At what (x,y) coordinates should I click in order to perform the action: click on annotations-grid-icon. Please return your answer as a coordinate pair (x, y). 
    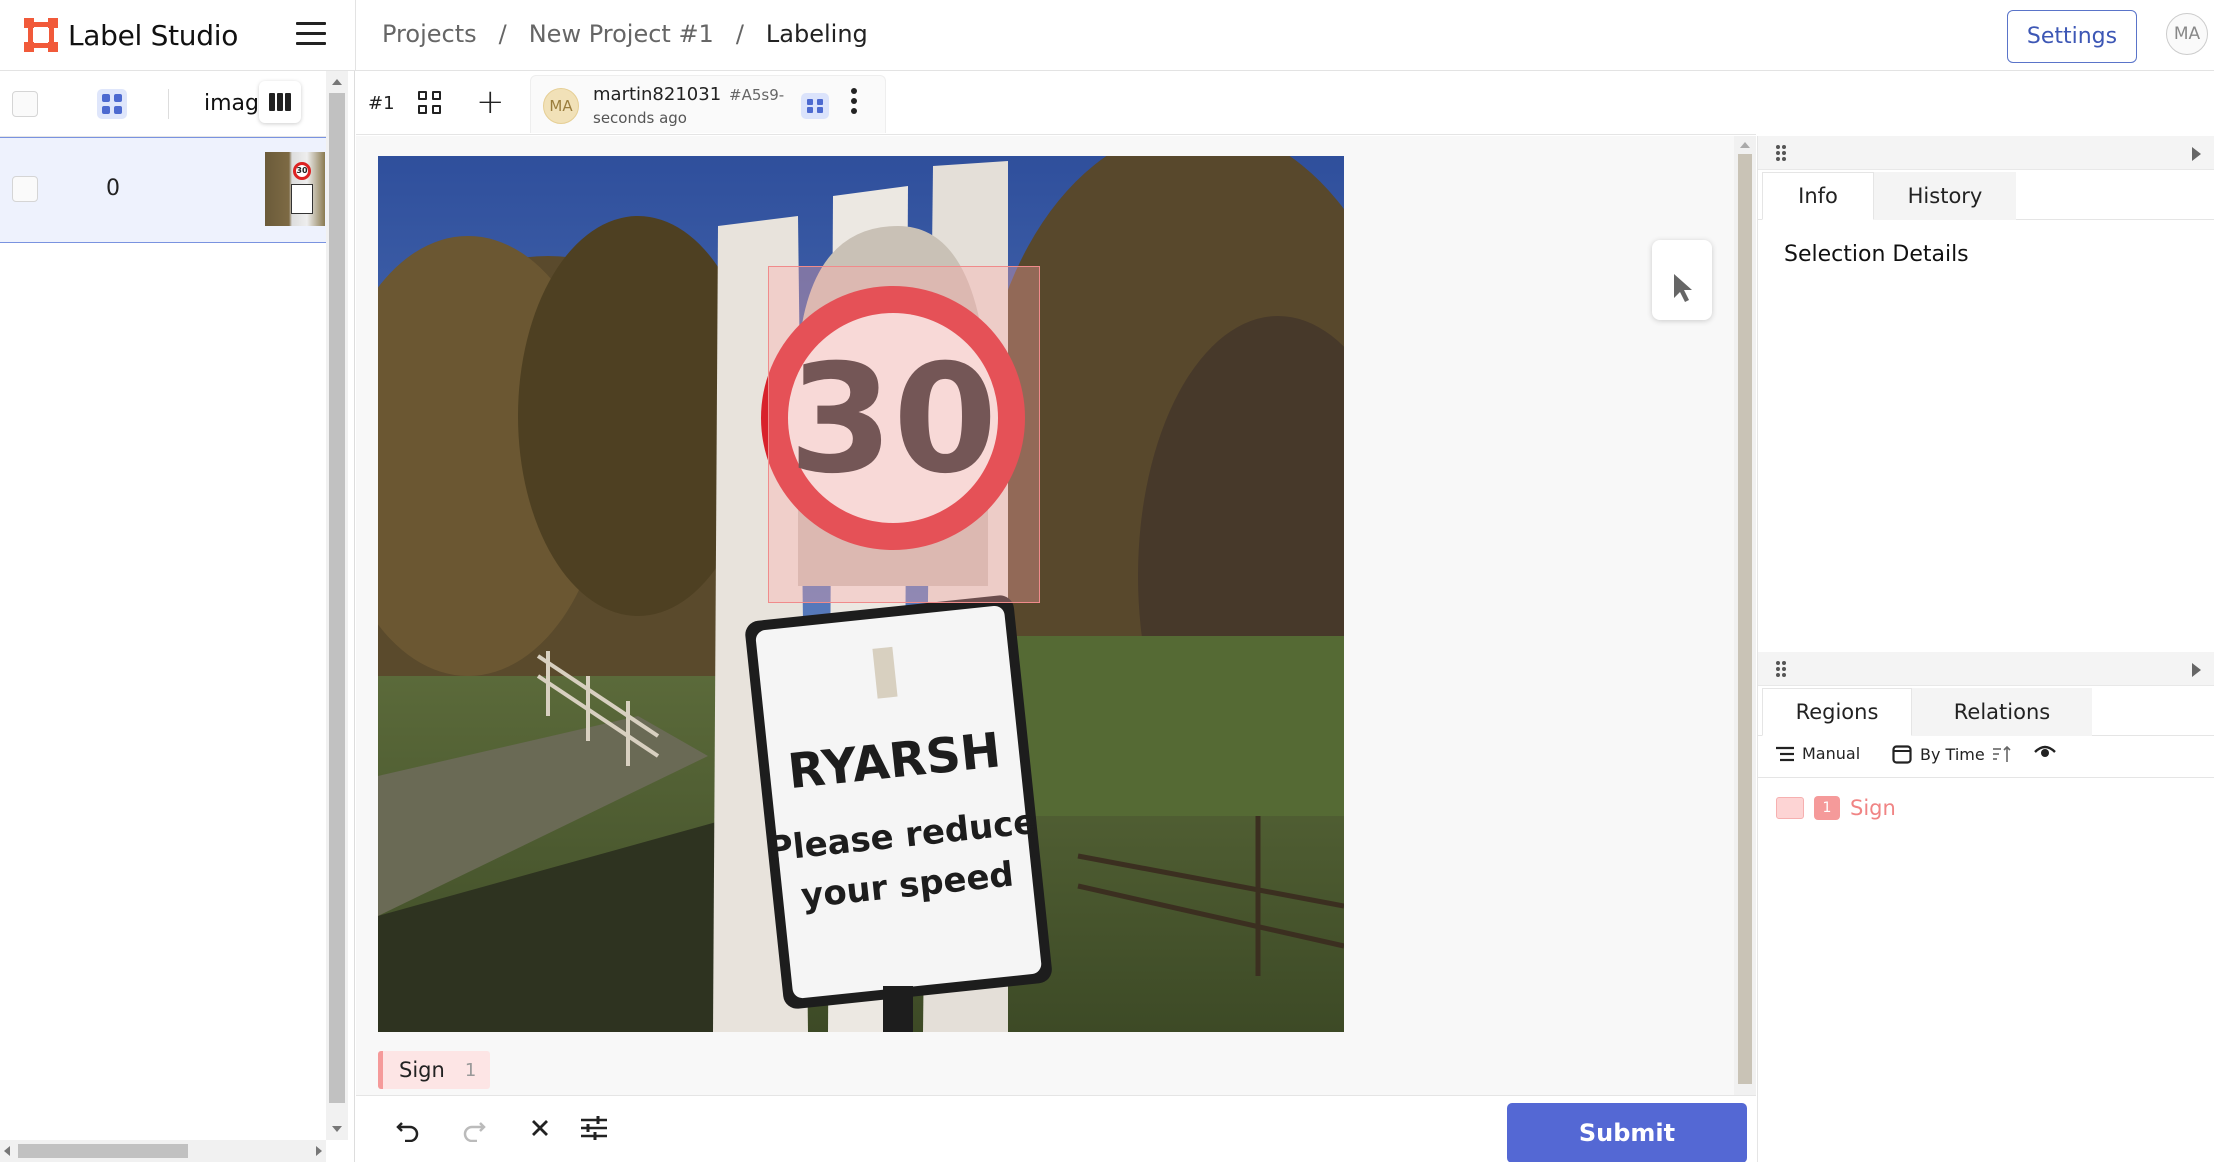
    Looking at the image, I should click on (430, 103).